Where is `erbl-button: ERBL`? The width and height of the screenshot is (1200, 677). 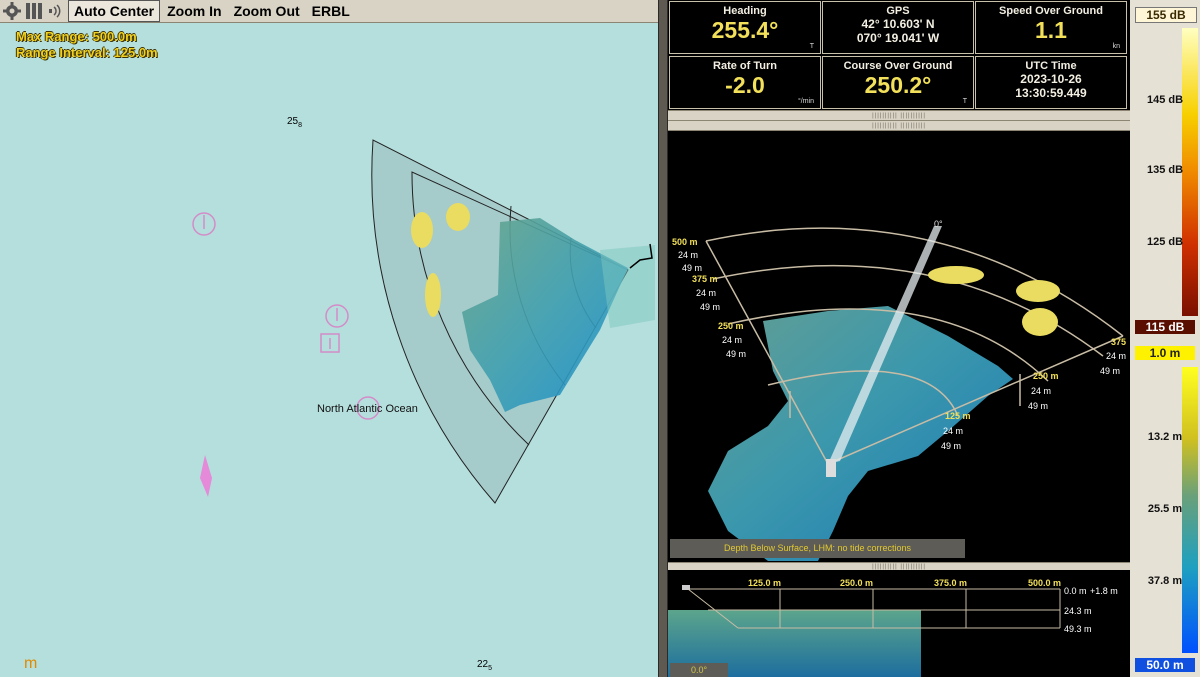 erbl-button: ERBL is located at coordinates (331, 11).